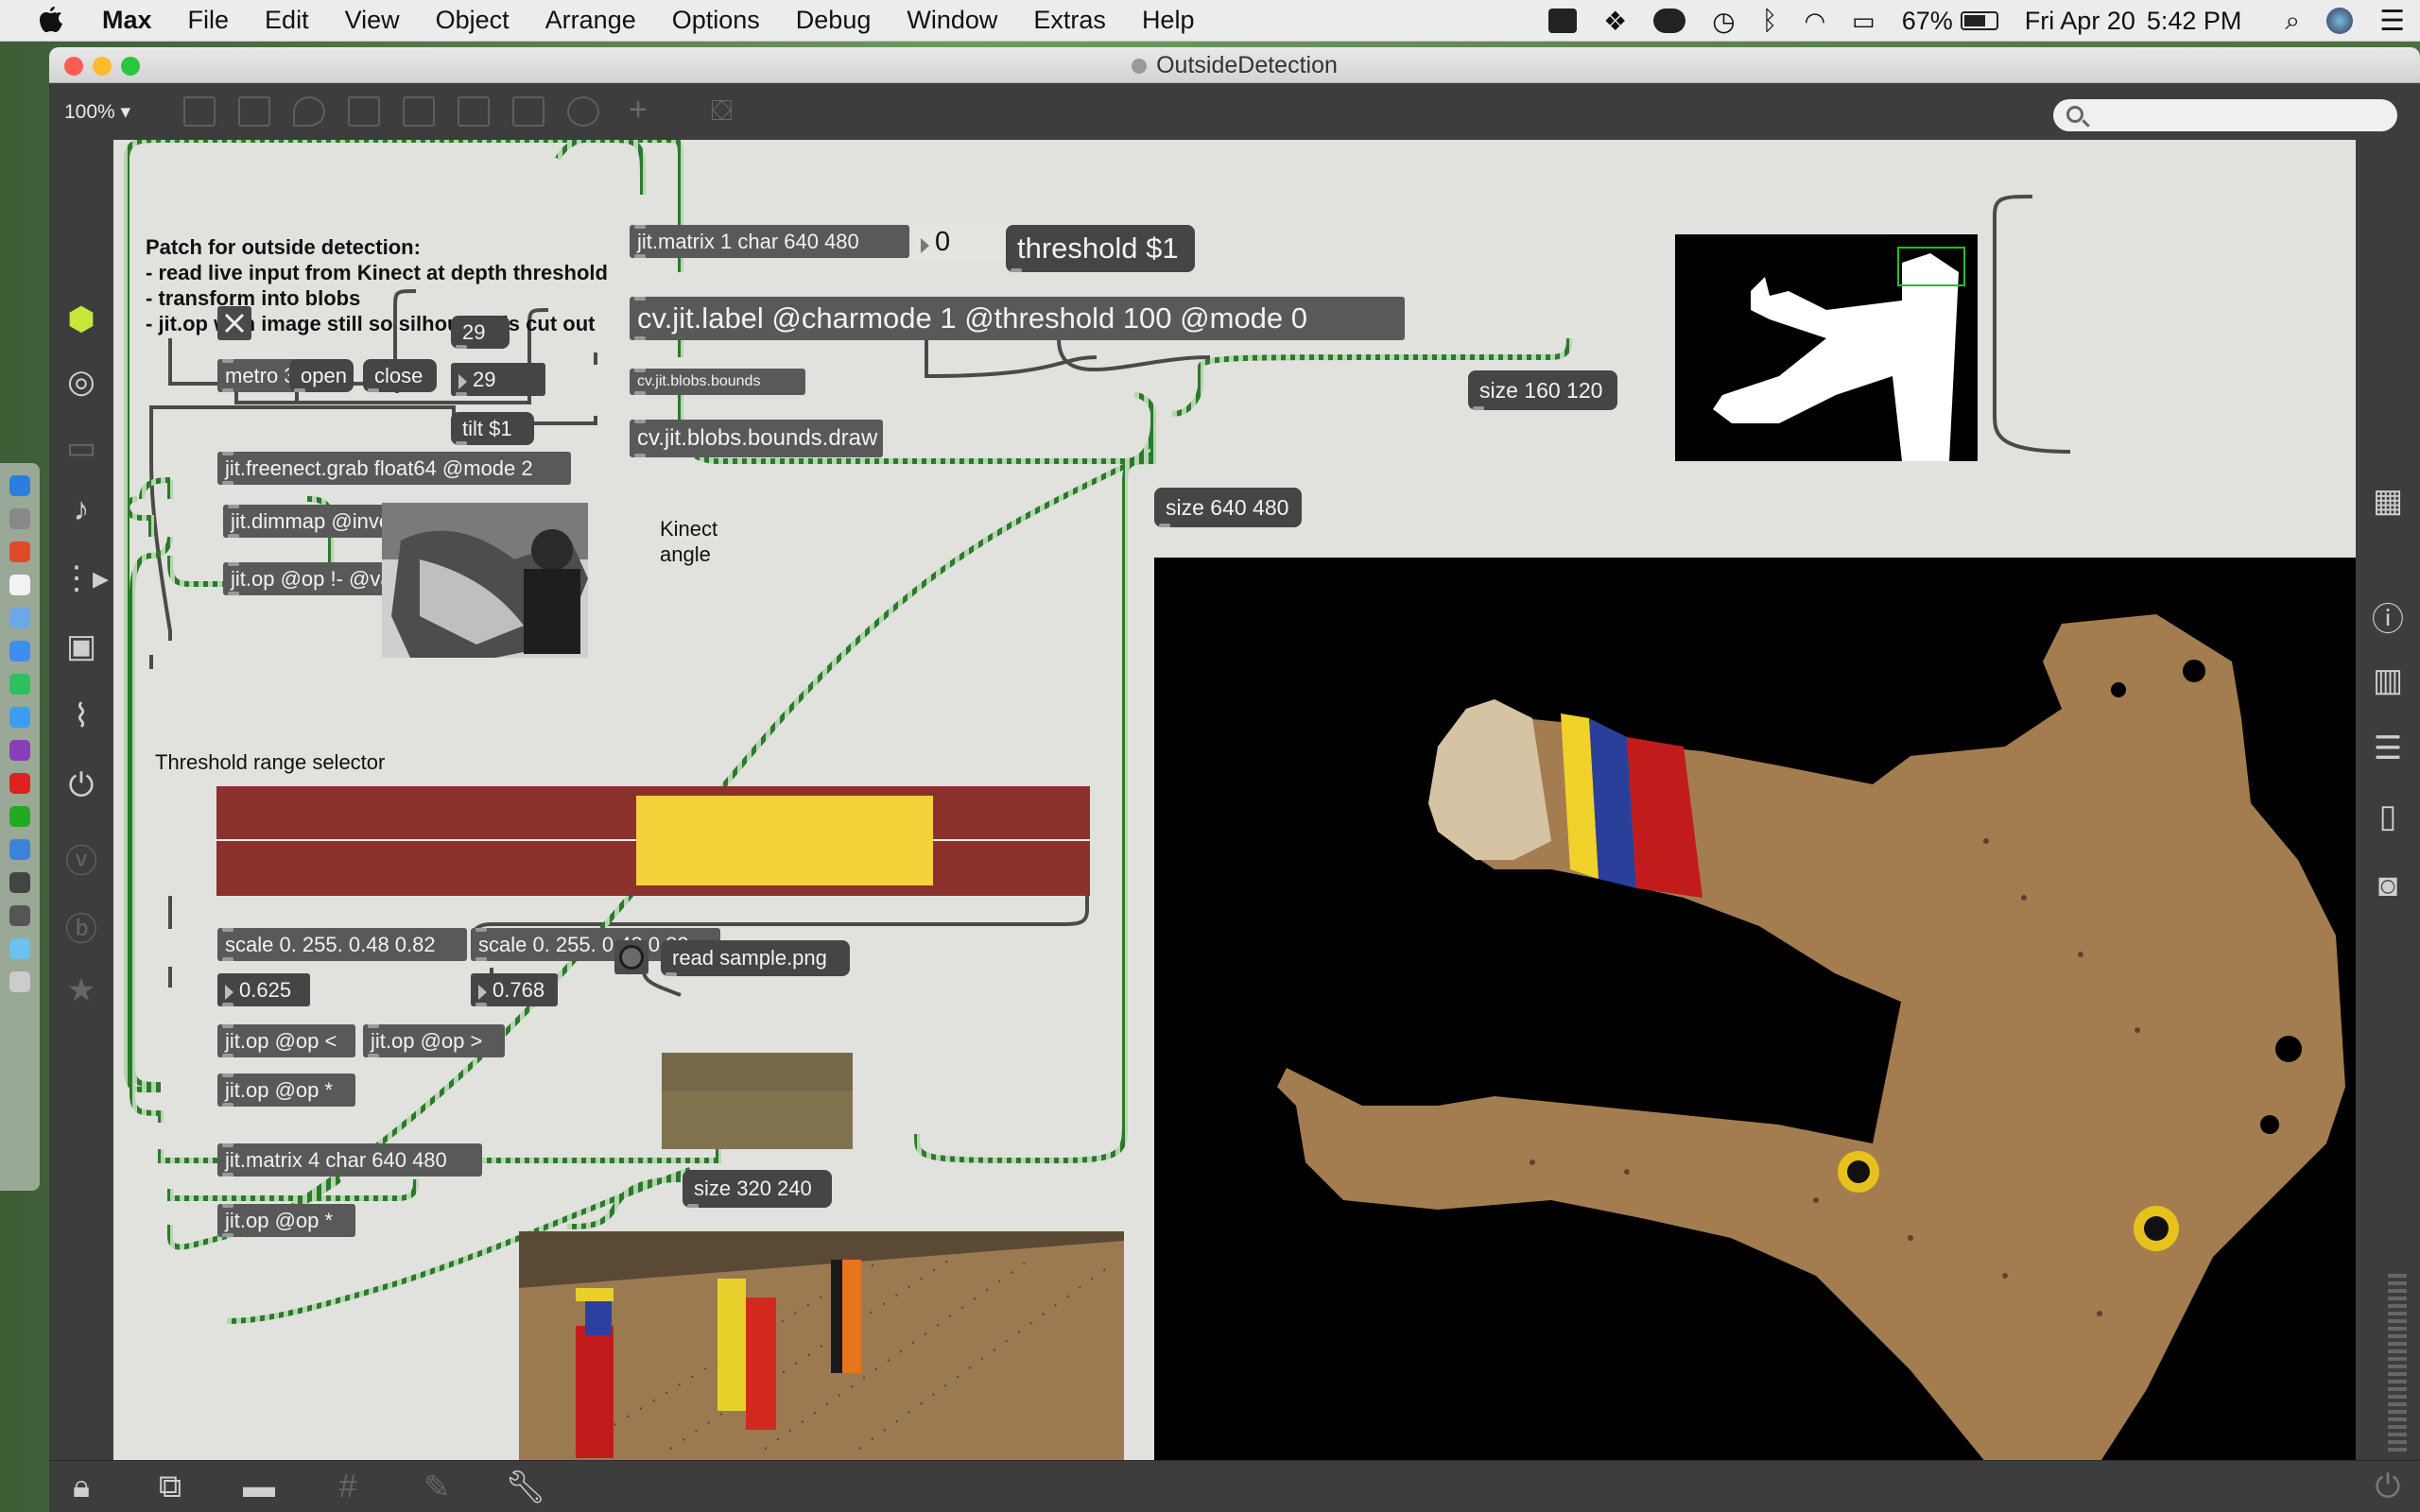 Image resolution: width=2420 pixels, height=1512 pixels. I want to click on v-icon: ⓥ, so click(81, 858).